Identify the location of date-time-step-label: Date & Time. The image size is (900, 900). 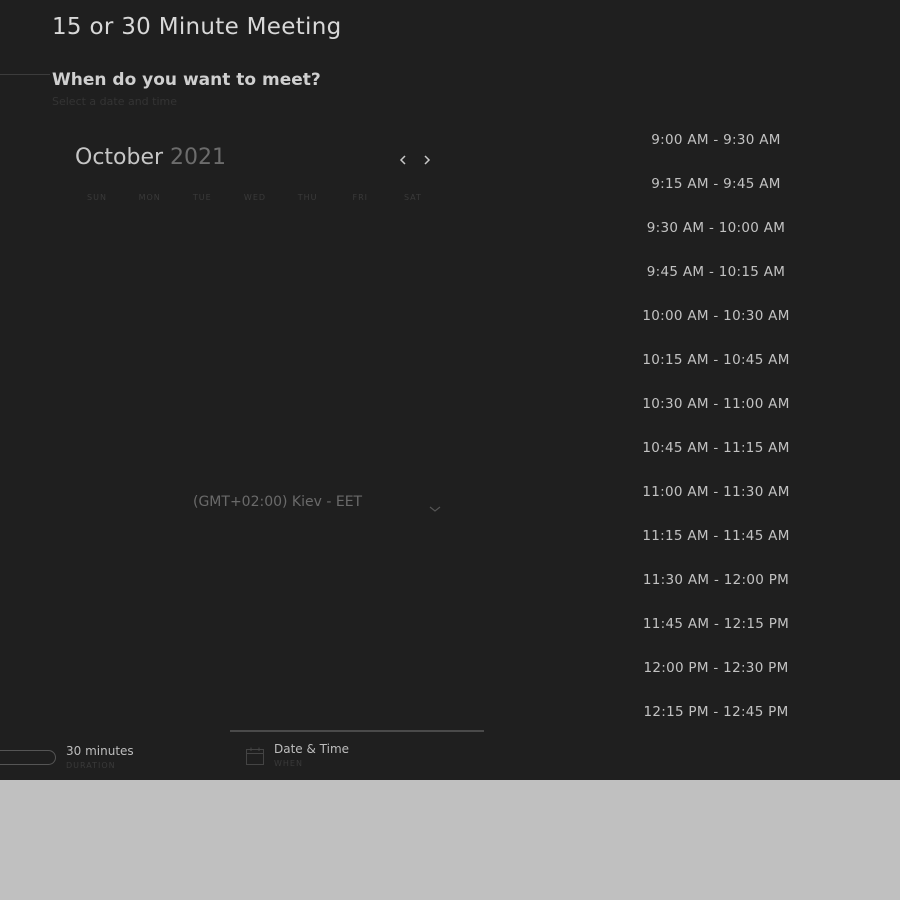
(311, 749).